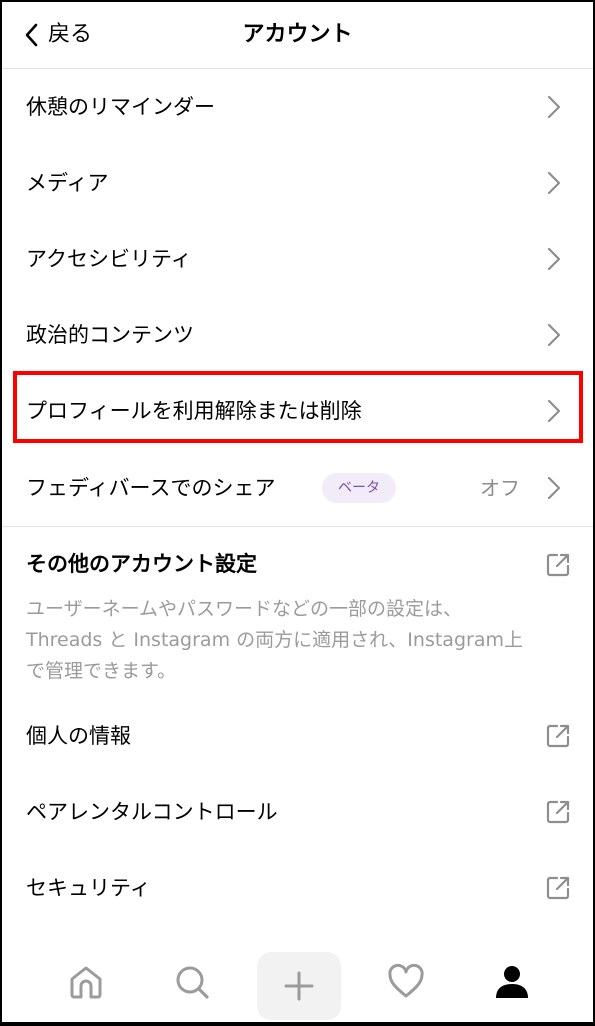  What do you see at coordinates (78, 736) in the screenshot?
I see `menu-item-label: 個人の情報` at bounding box center [78, 736].